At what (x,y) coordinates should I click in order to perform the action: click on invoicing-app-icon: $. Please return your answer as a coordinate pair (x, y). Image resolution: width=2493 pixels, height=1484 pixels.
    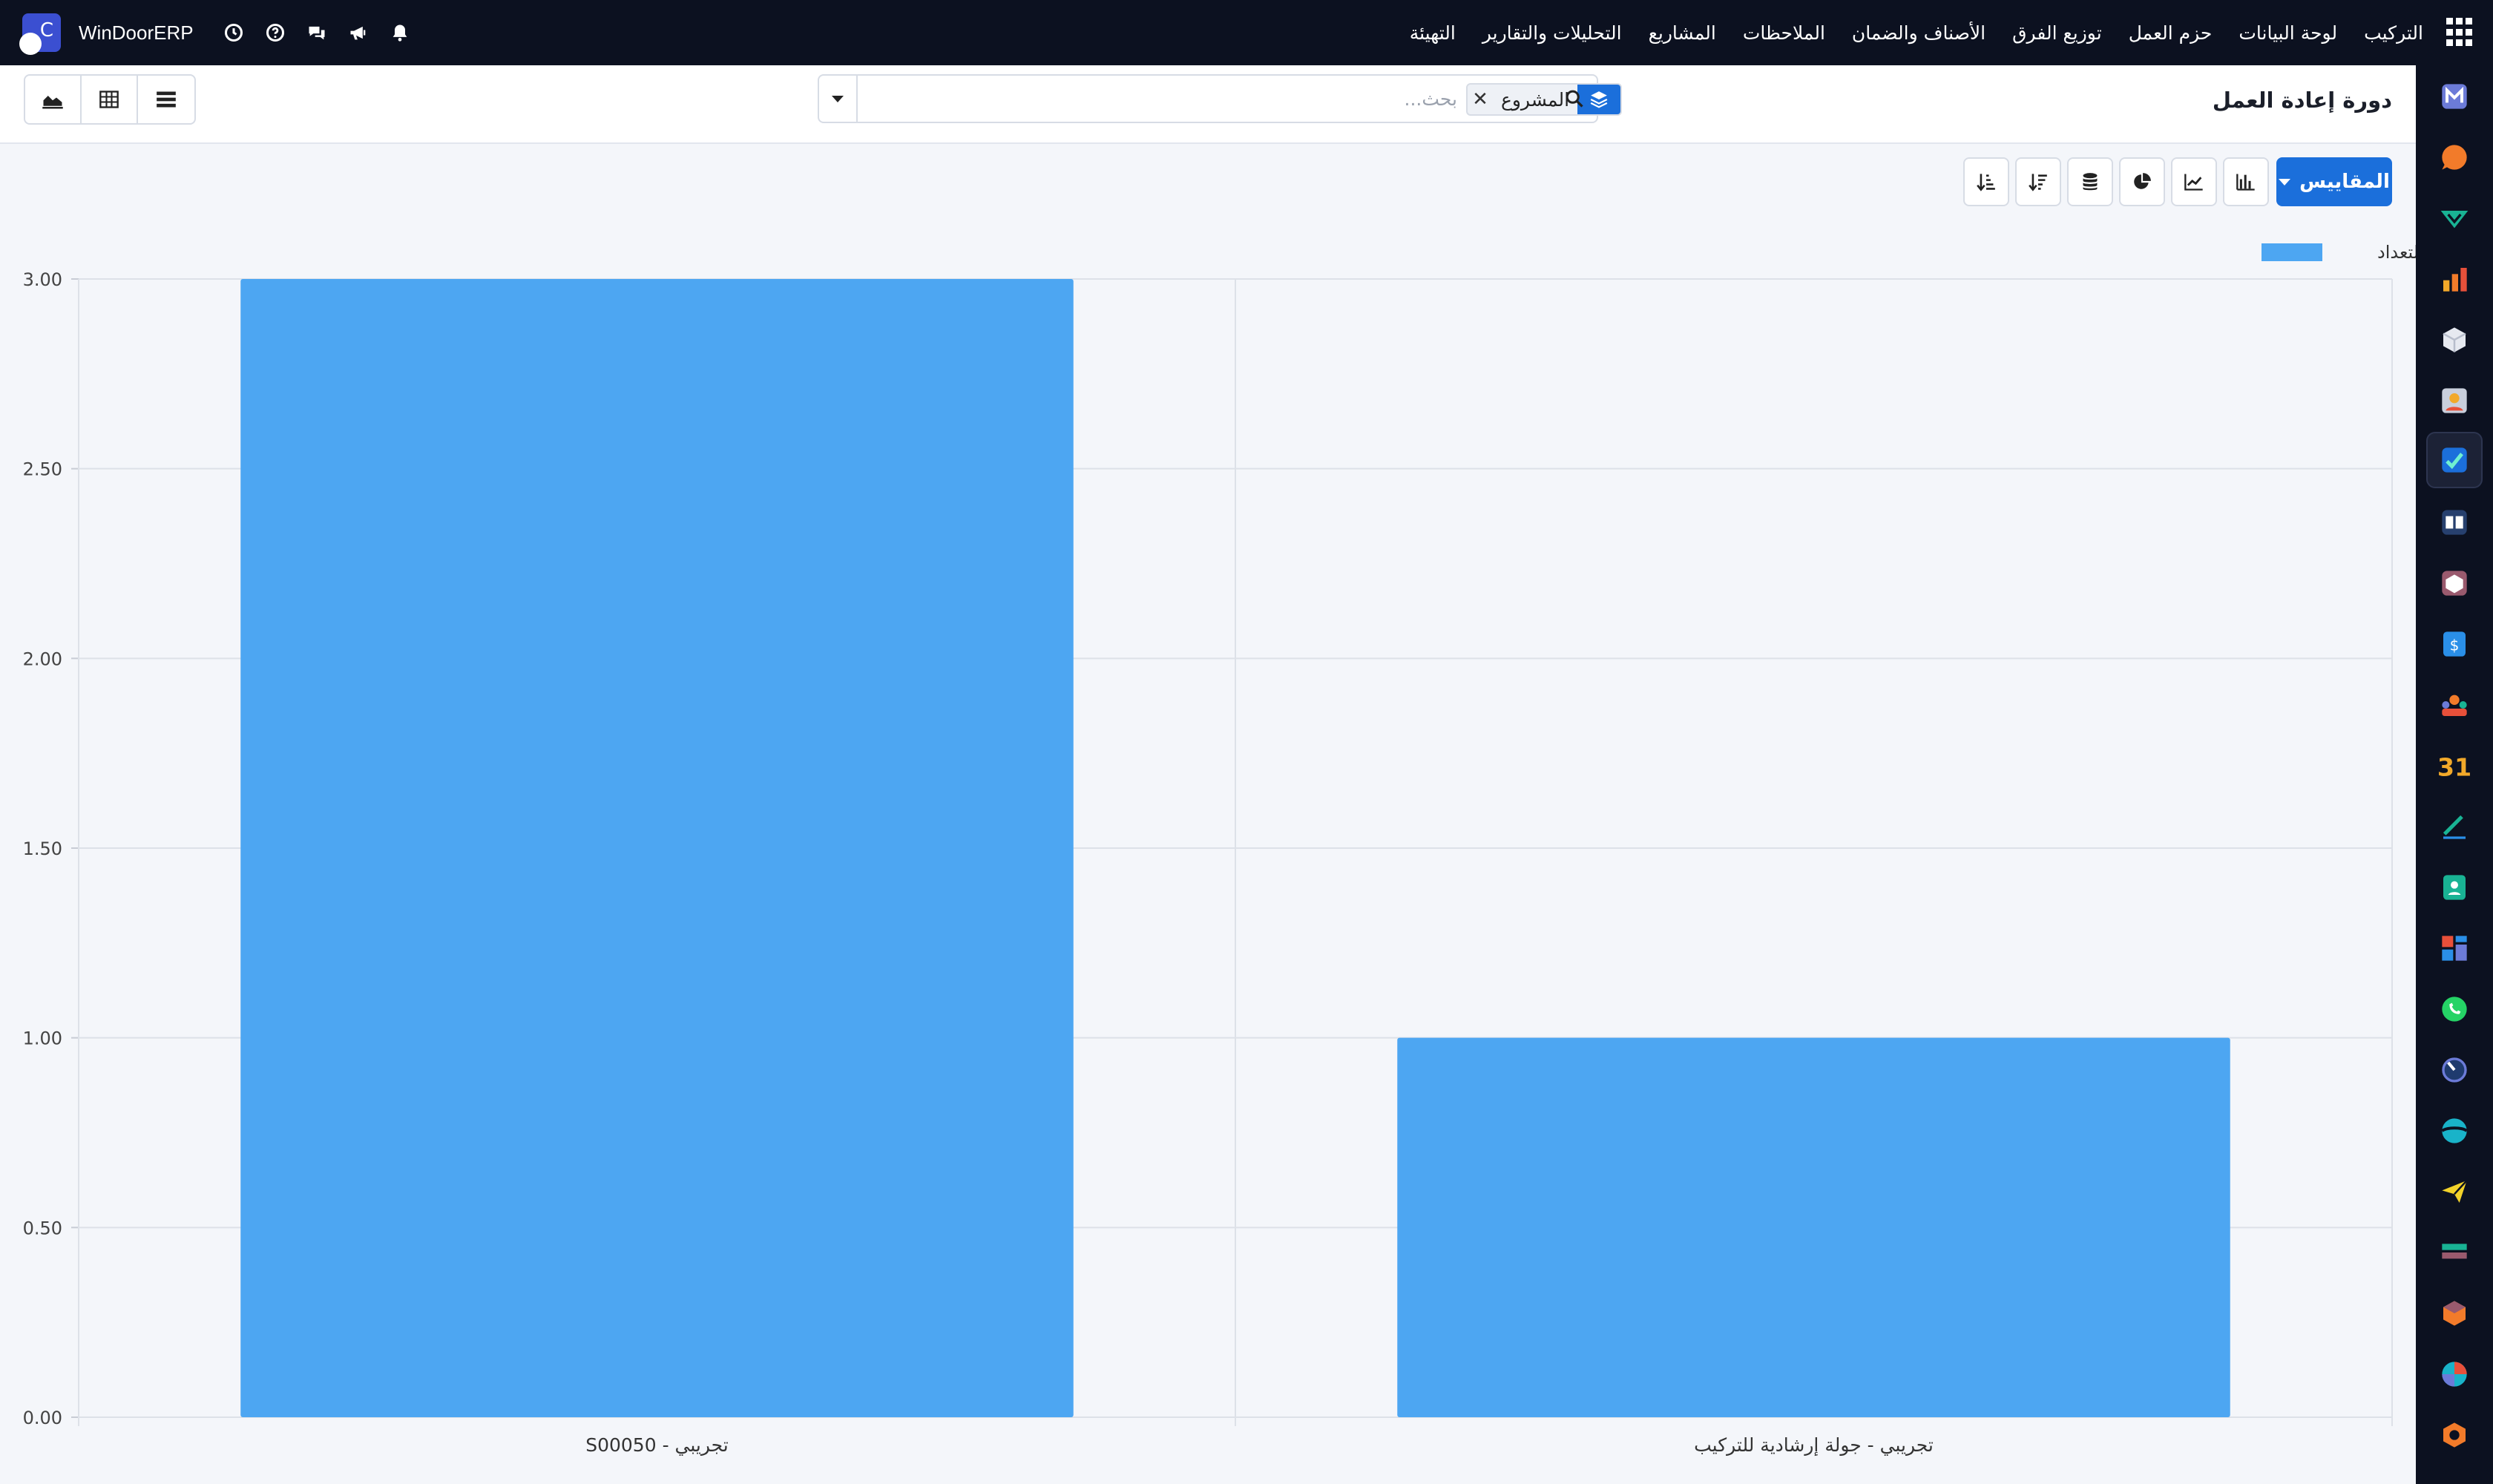
    Looking at the image, I should click on (2454, 644).